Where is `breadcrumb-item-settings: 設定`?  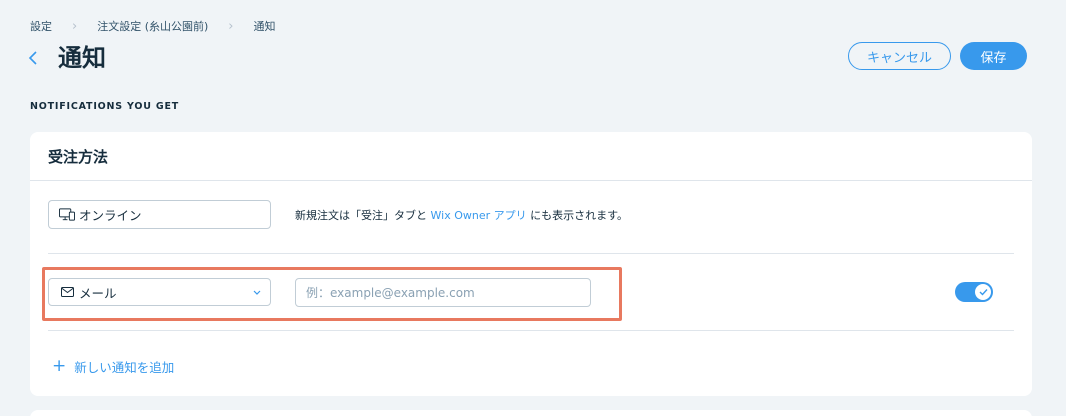 breadcrumb-item-settings: 設定 is located at coordinates (41, 26).